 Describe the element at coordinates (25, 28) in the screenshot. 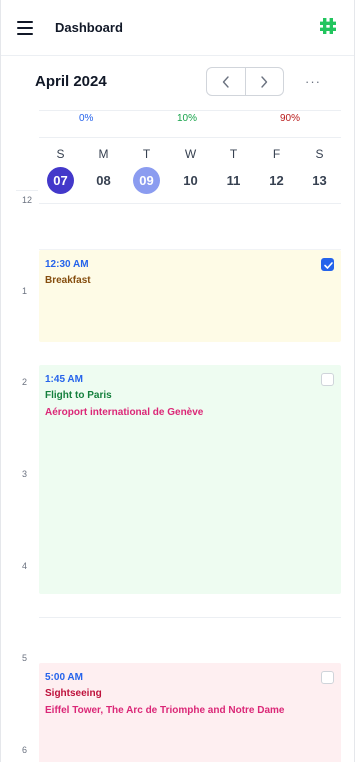

I see `menu-icon` at that location.